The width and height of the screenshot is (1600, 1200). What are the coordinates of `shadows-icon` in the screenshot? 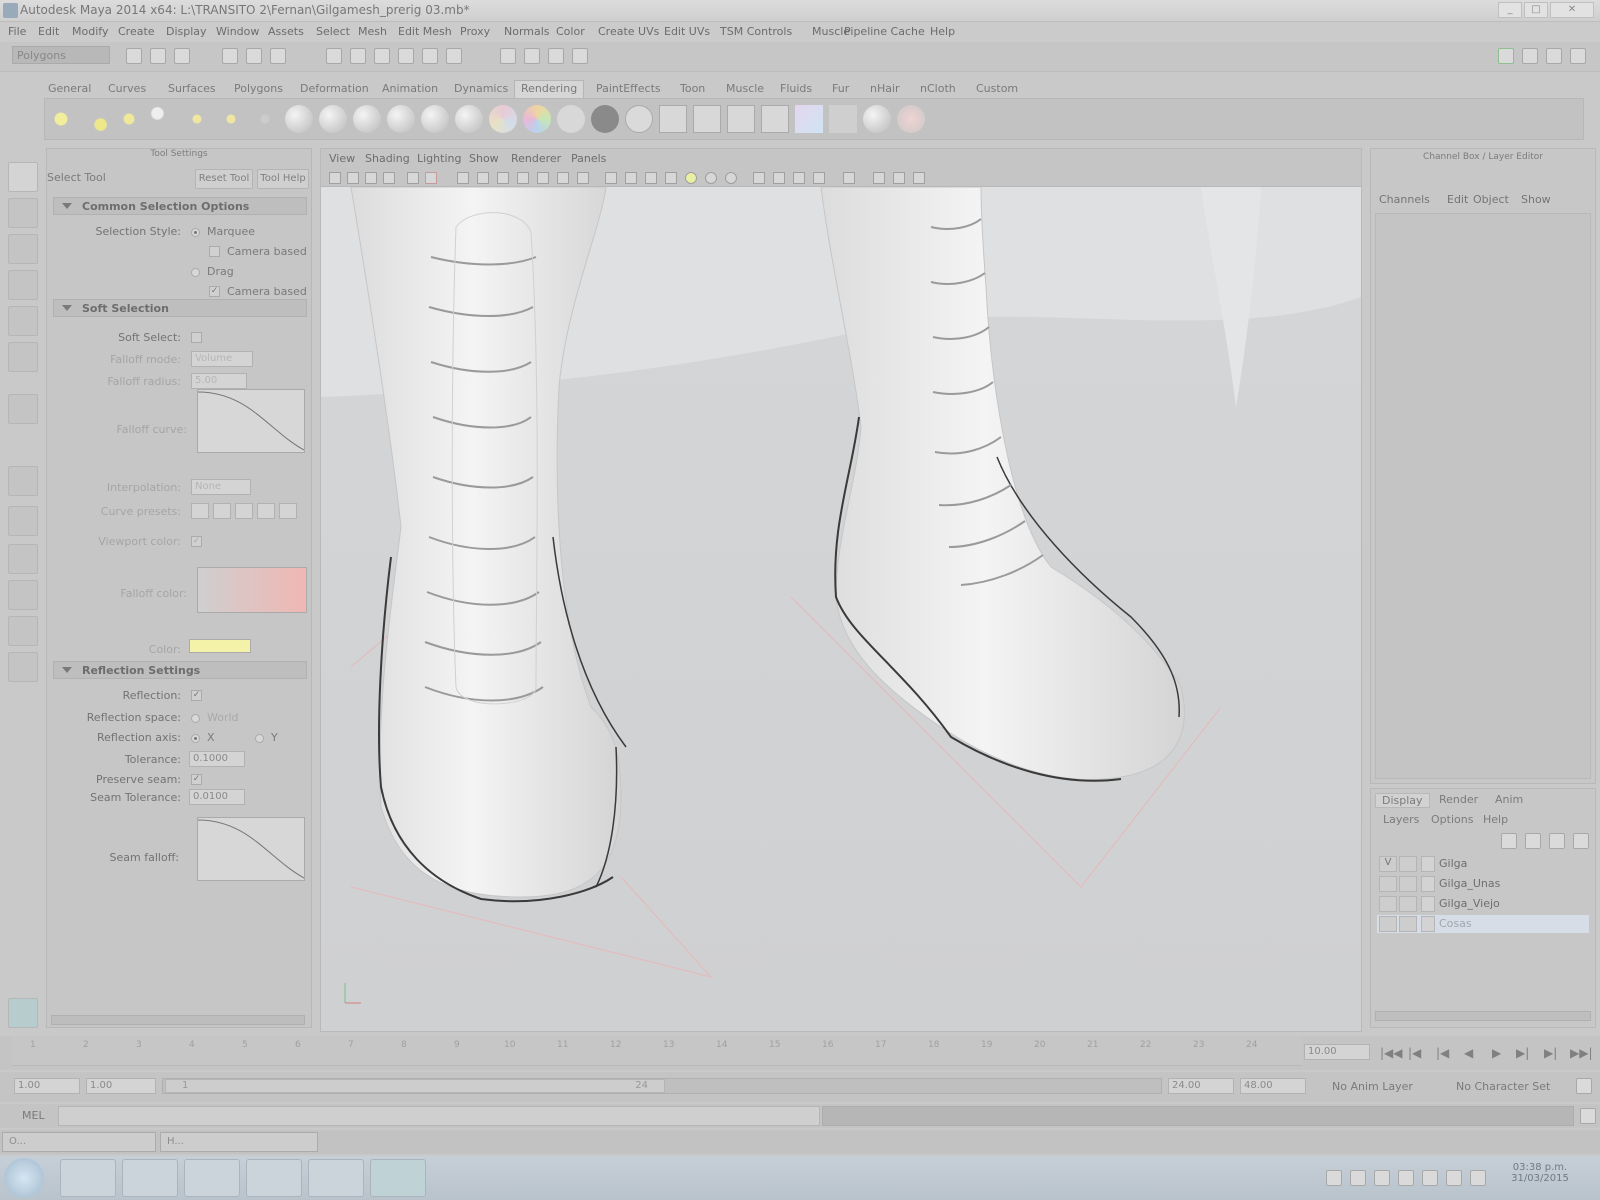 It's located at (711, 178).